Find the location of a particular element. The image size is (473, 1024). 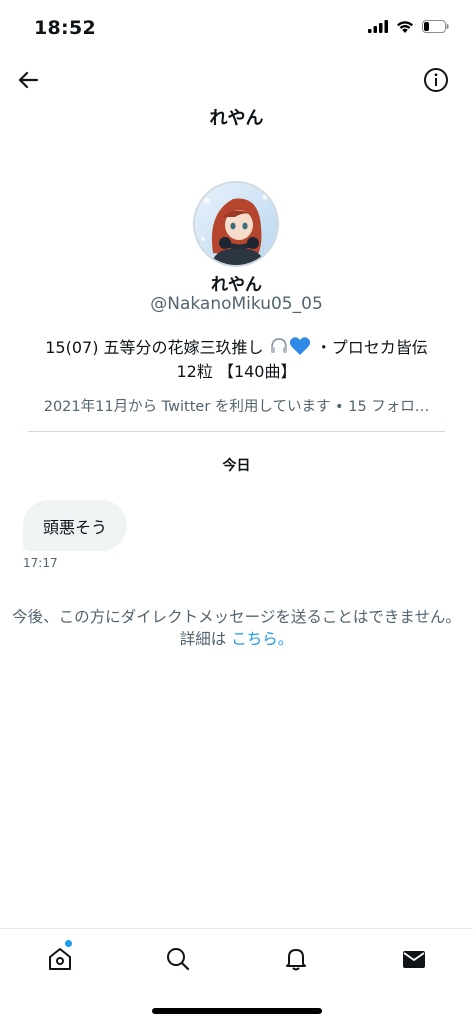

cellular-signal-icon is located at coordinates (378, 27).